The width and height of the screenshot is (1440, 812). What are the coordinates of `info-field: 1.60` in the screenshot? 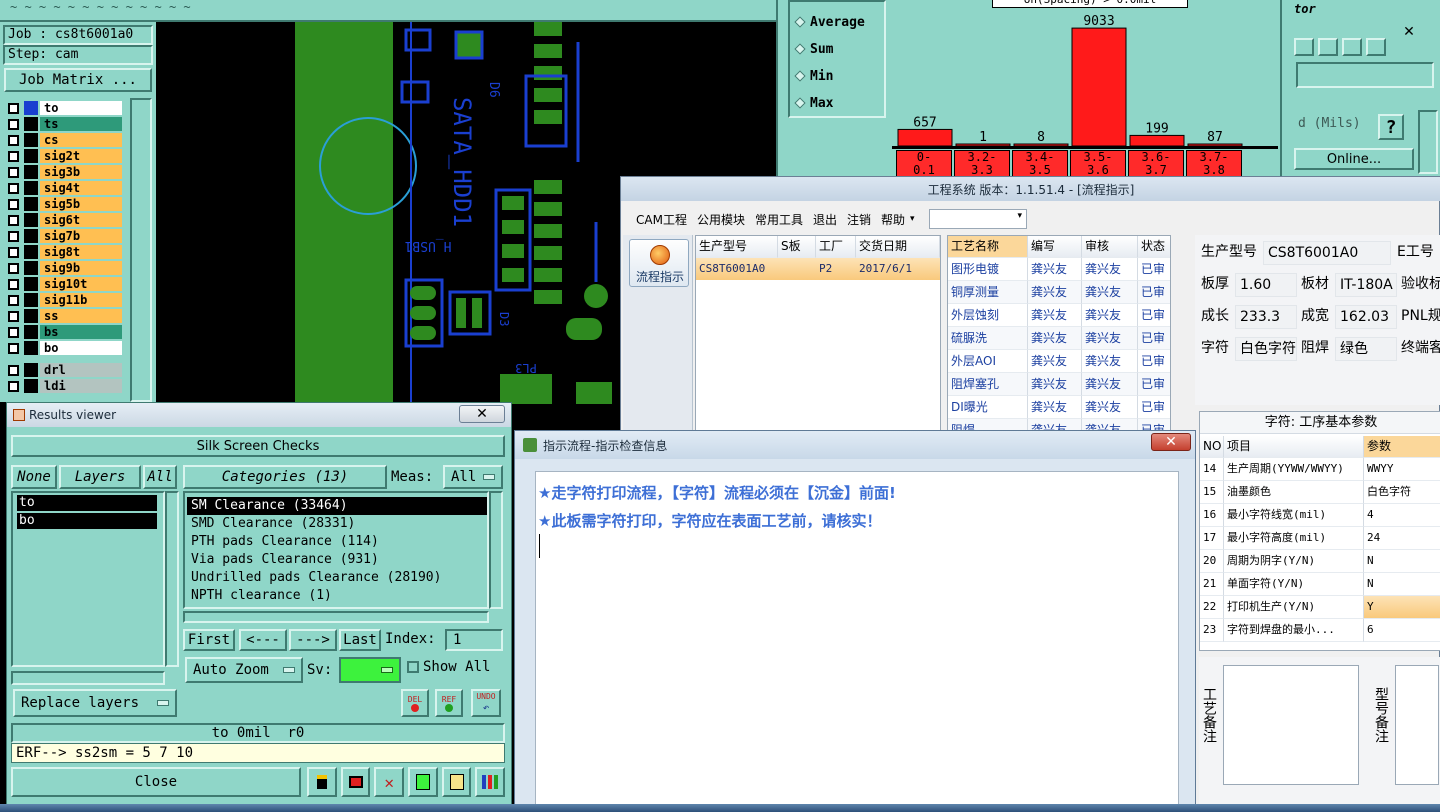 It's located at (1266, 285).